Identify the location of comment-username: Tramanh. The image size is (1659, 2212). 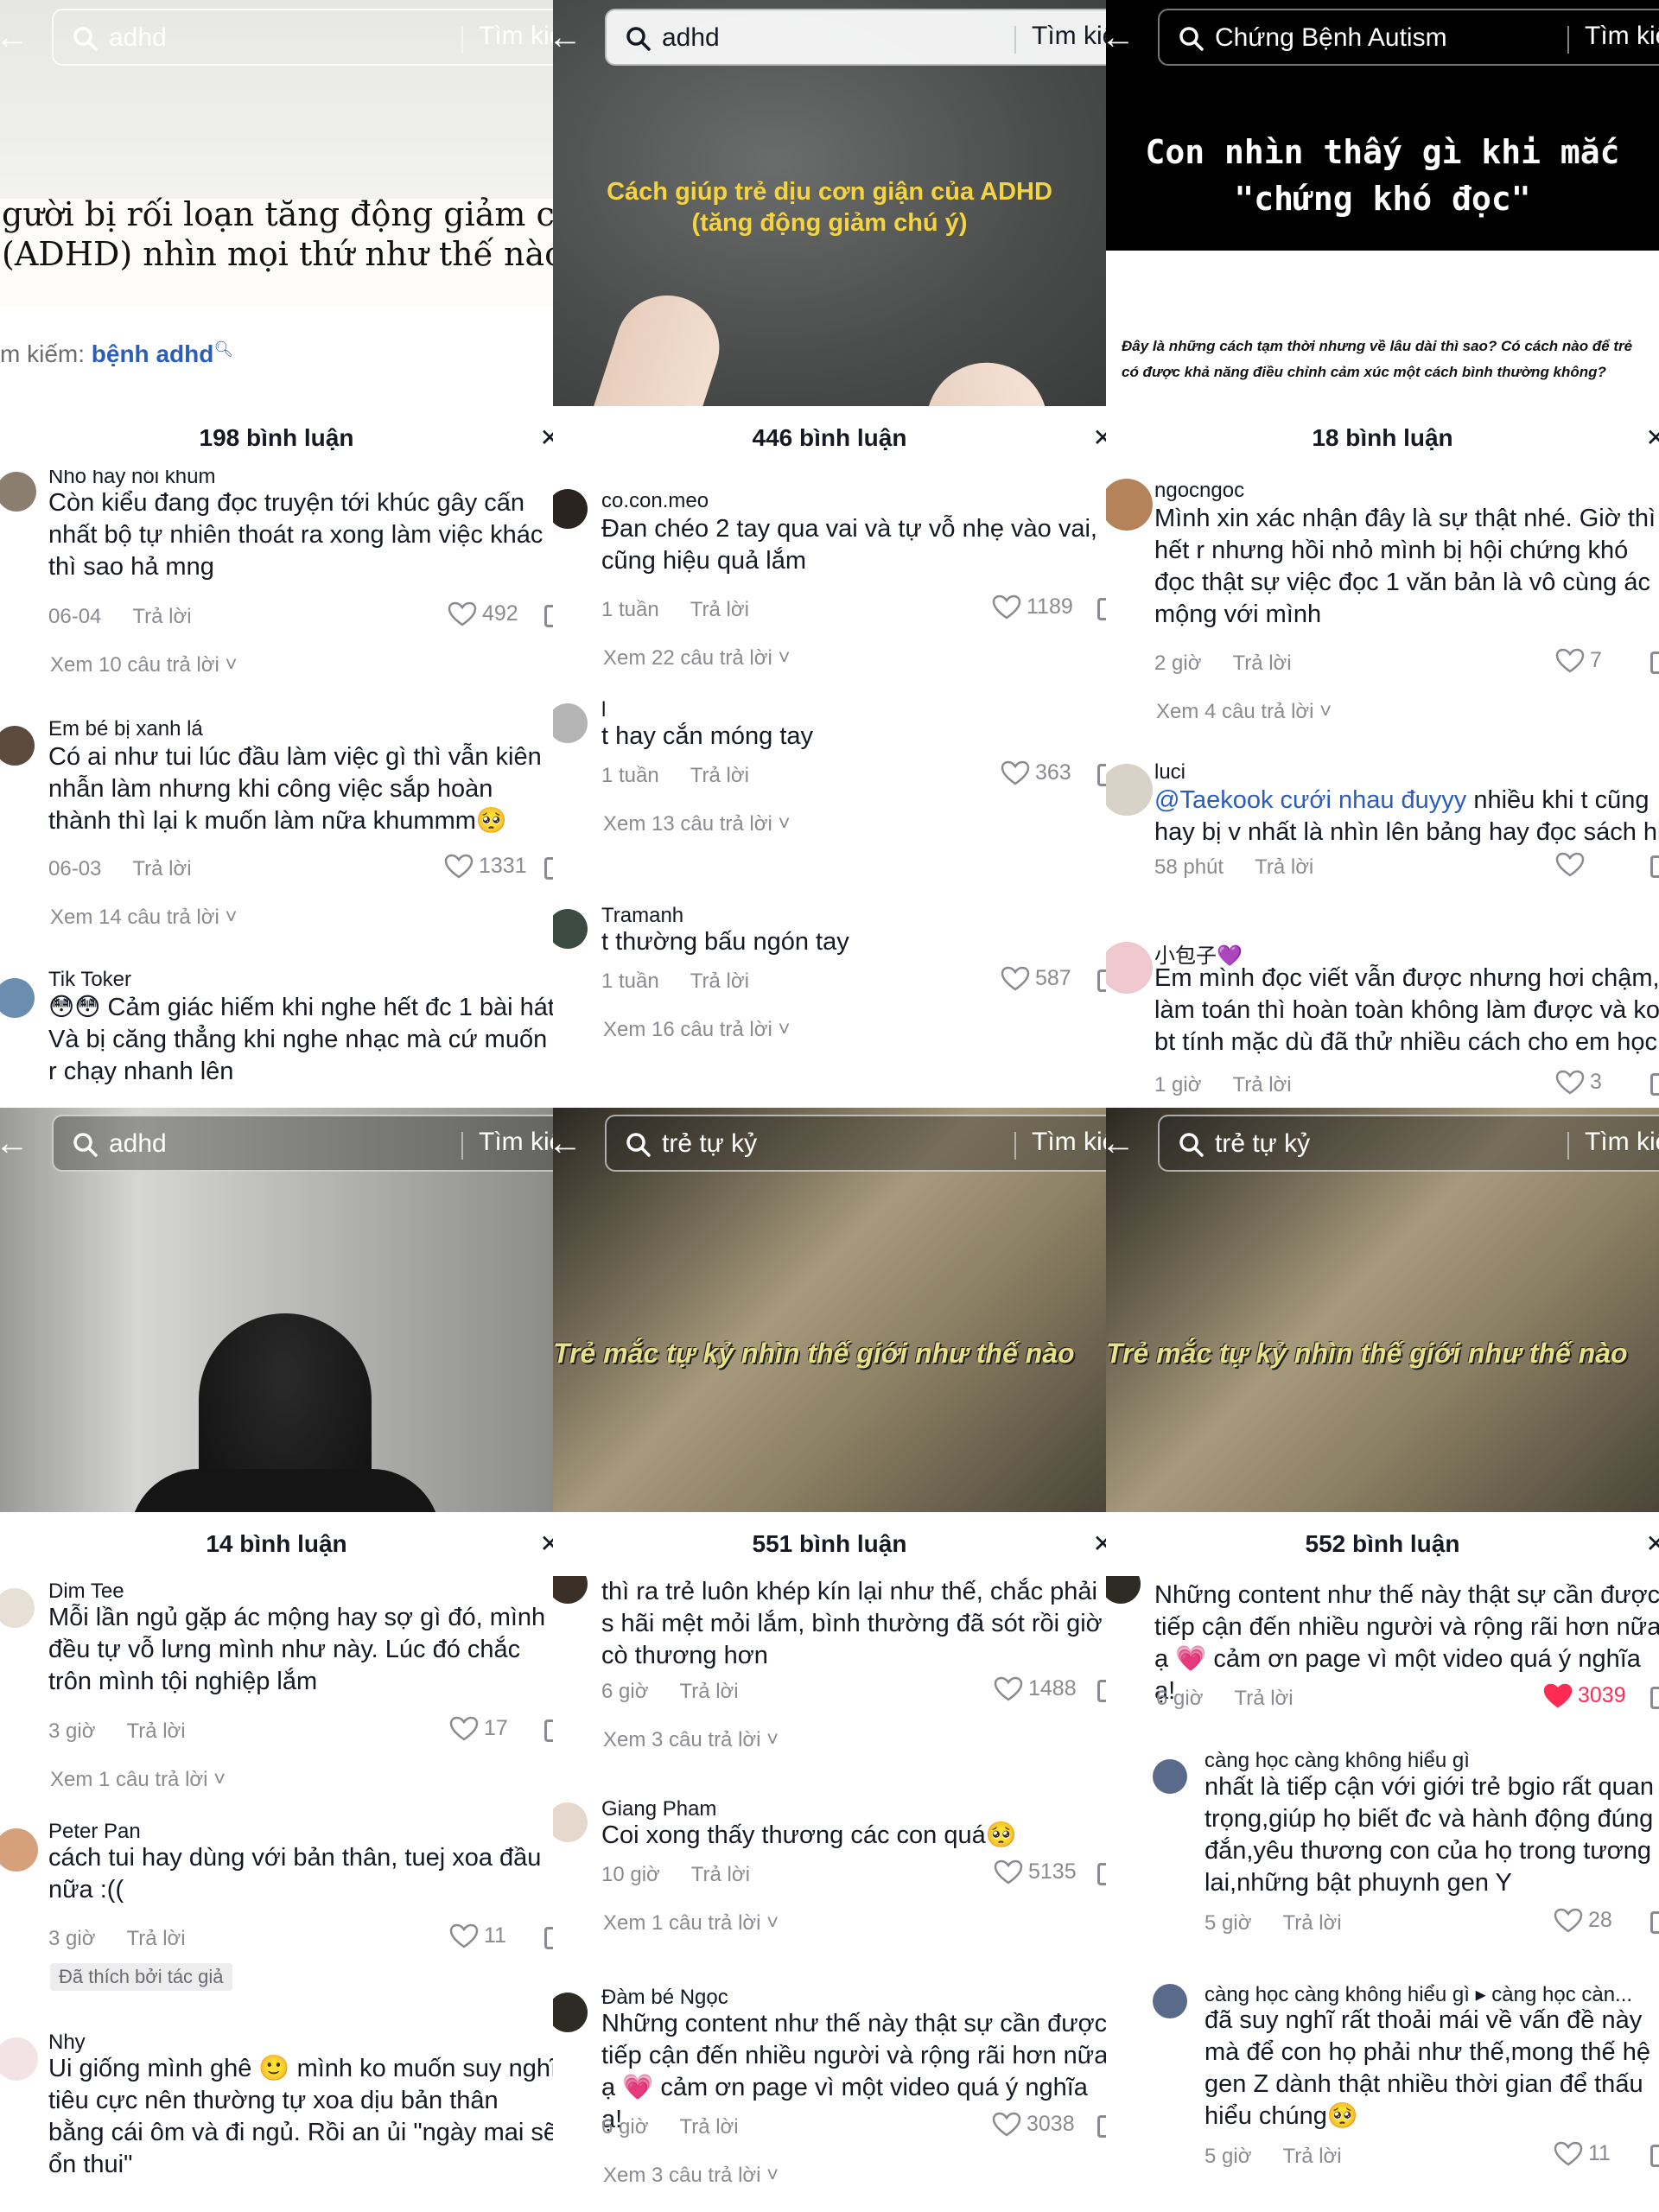
(642, 916).